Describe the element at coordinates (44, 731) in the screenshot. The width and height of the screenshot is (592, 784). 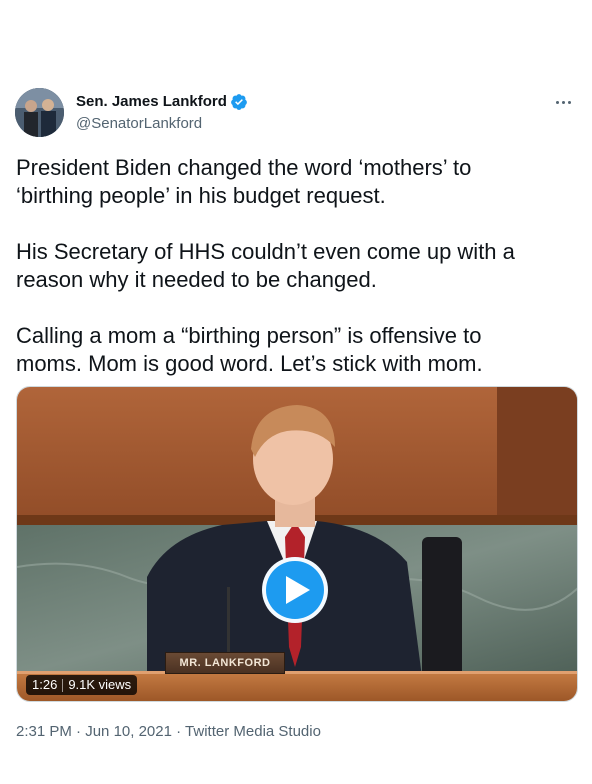
I see `tweet-time: 2:31 PM` at that location.